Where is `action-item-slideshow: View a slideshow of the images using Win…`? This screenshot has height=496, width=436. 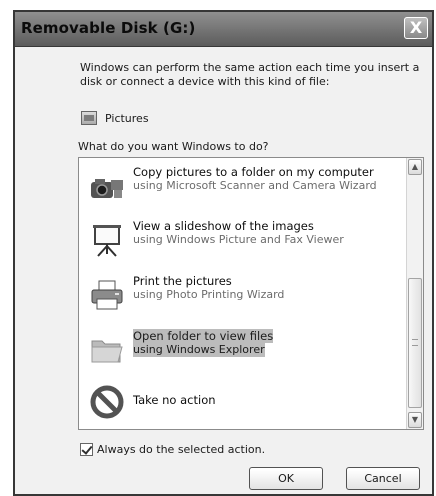
action-item-slideshow: View a slideshow of the images using Win… is located at coordinates (243, 240).